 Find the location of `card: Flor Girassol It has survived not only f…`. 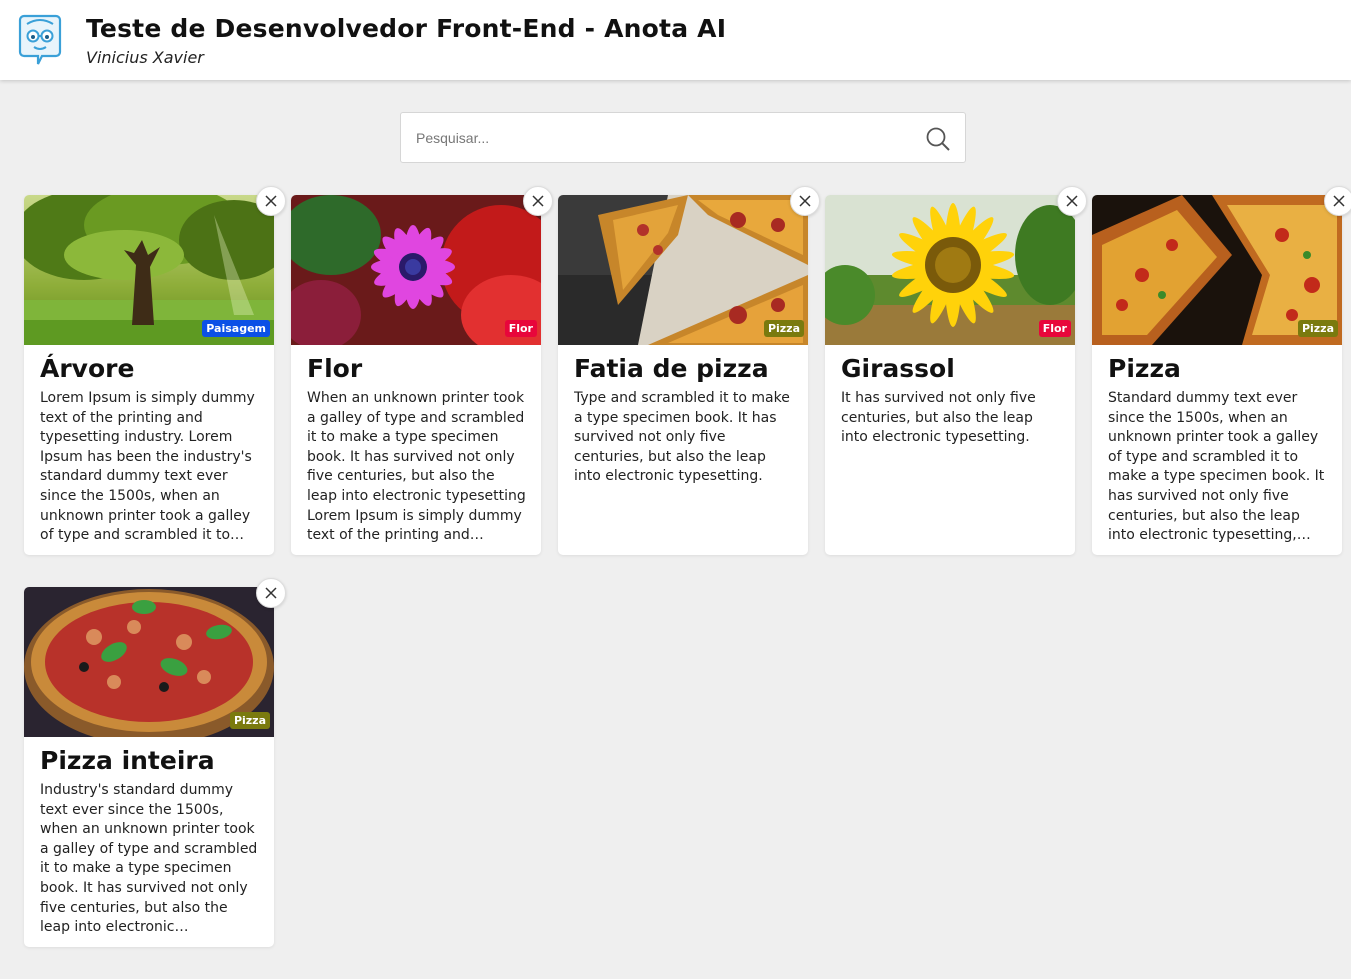

card: Flor Girassol It has survived not only f… is located at coordinates (956, 370).